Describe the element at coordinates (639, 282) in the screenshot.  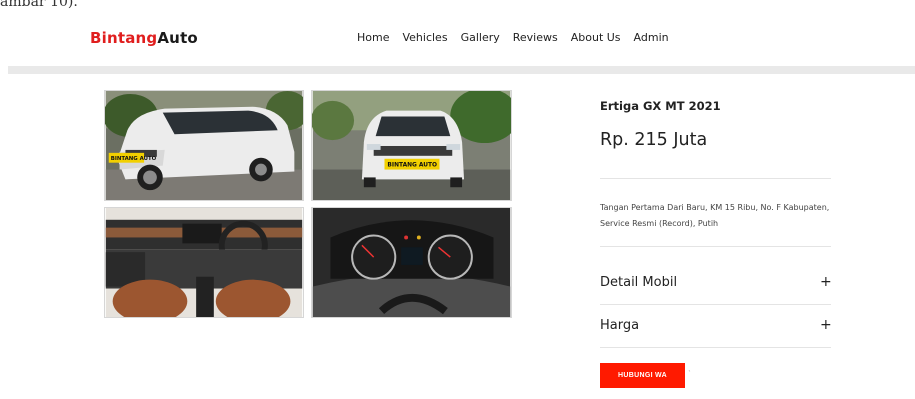
I see `accordion-detail-mobil-label: Detail Mobil` at that location.